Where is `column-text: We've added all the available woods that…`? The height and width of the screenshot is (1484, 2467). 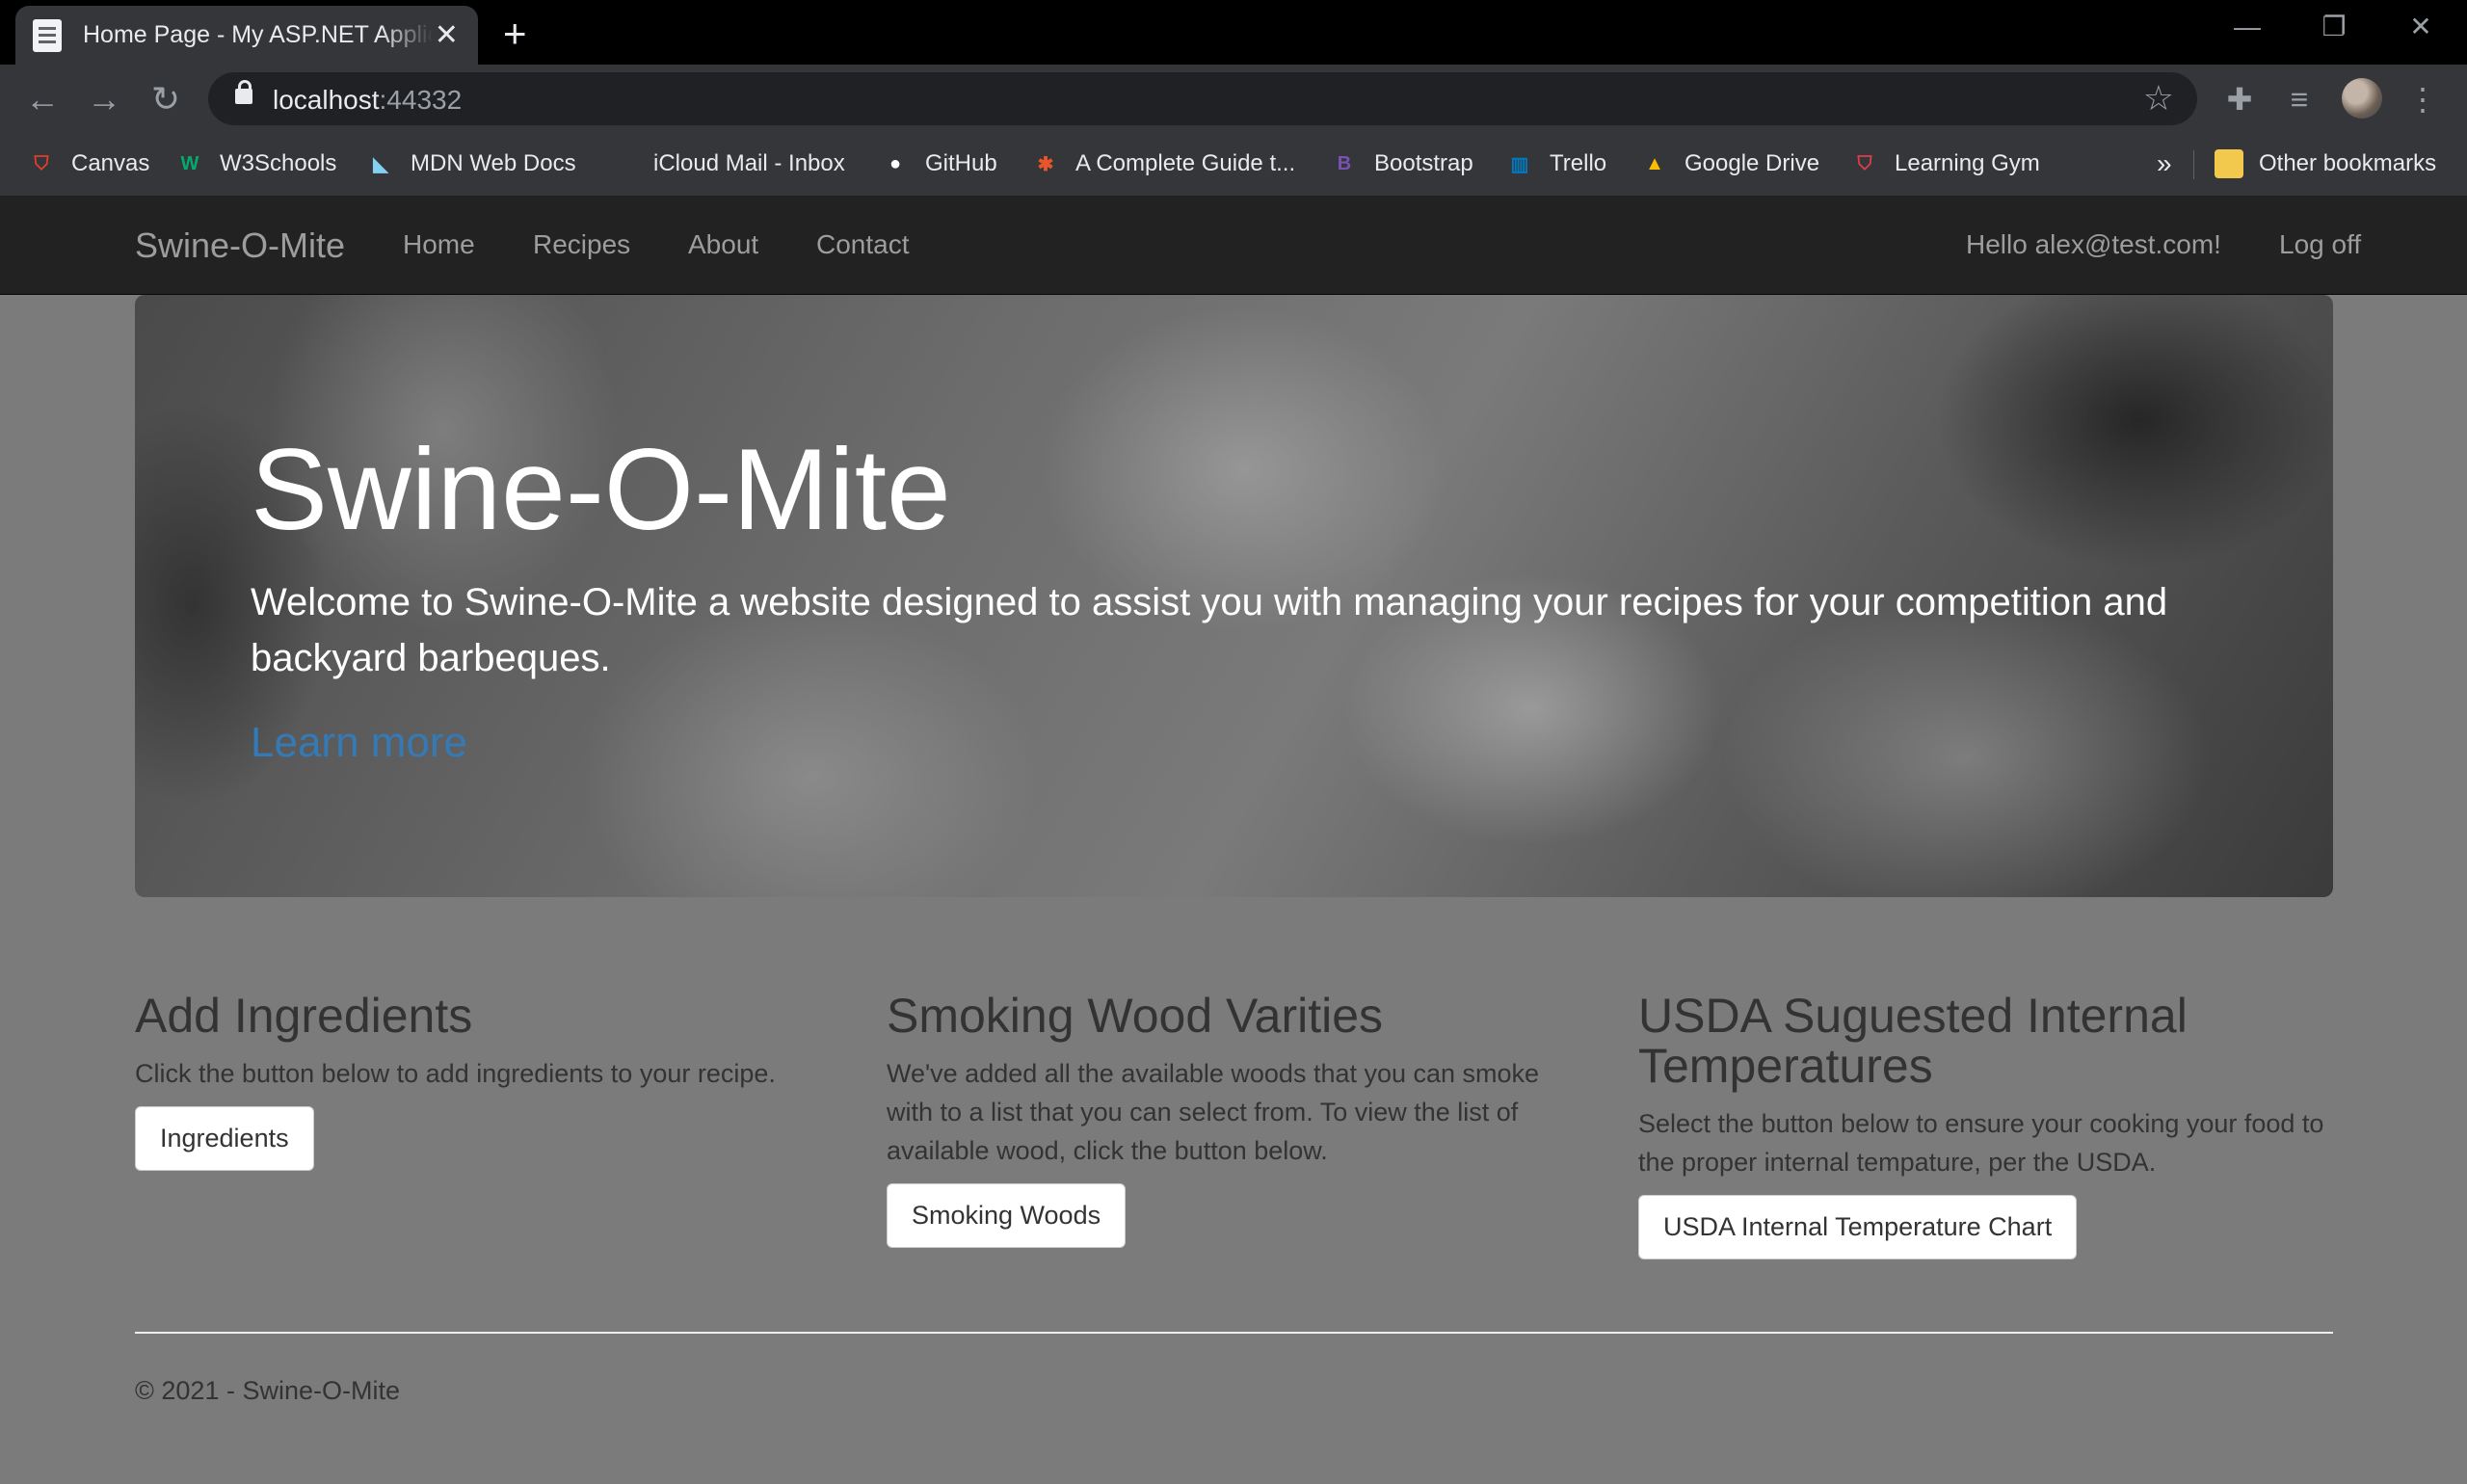 column-text: We've added all the available woods that… is located at coordinates (1213, 1112).